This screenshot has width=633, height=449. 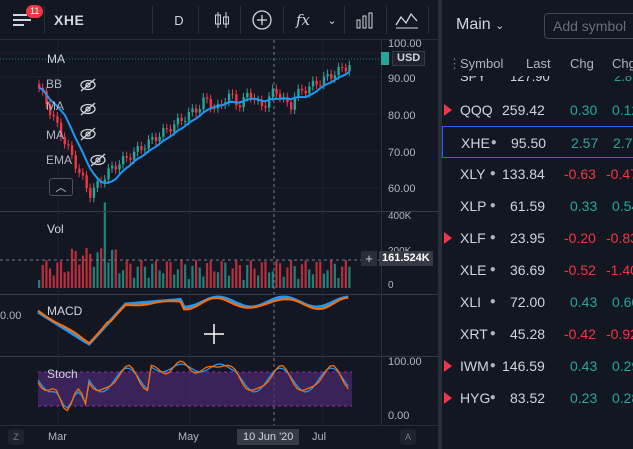 What do you see at coordinates (471, 302) in the screenshot?
I see `row-symbol: XLI` at bounding box center [471, 302].